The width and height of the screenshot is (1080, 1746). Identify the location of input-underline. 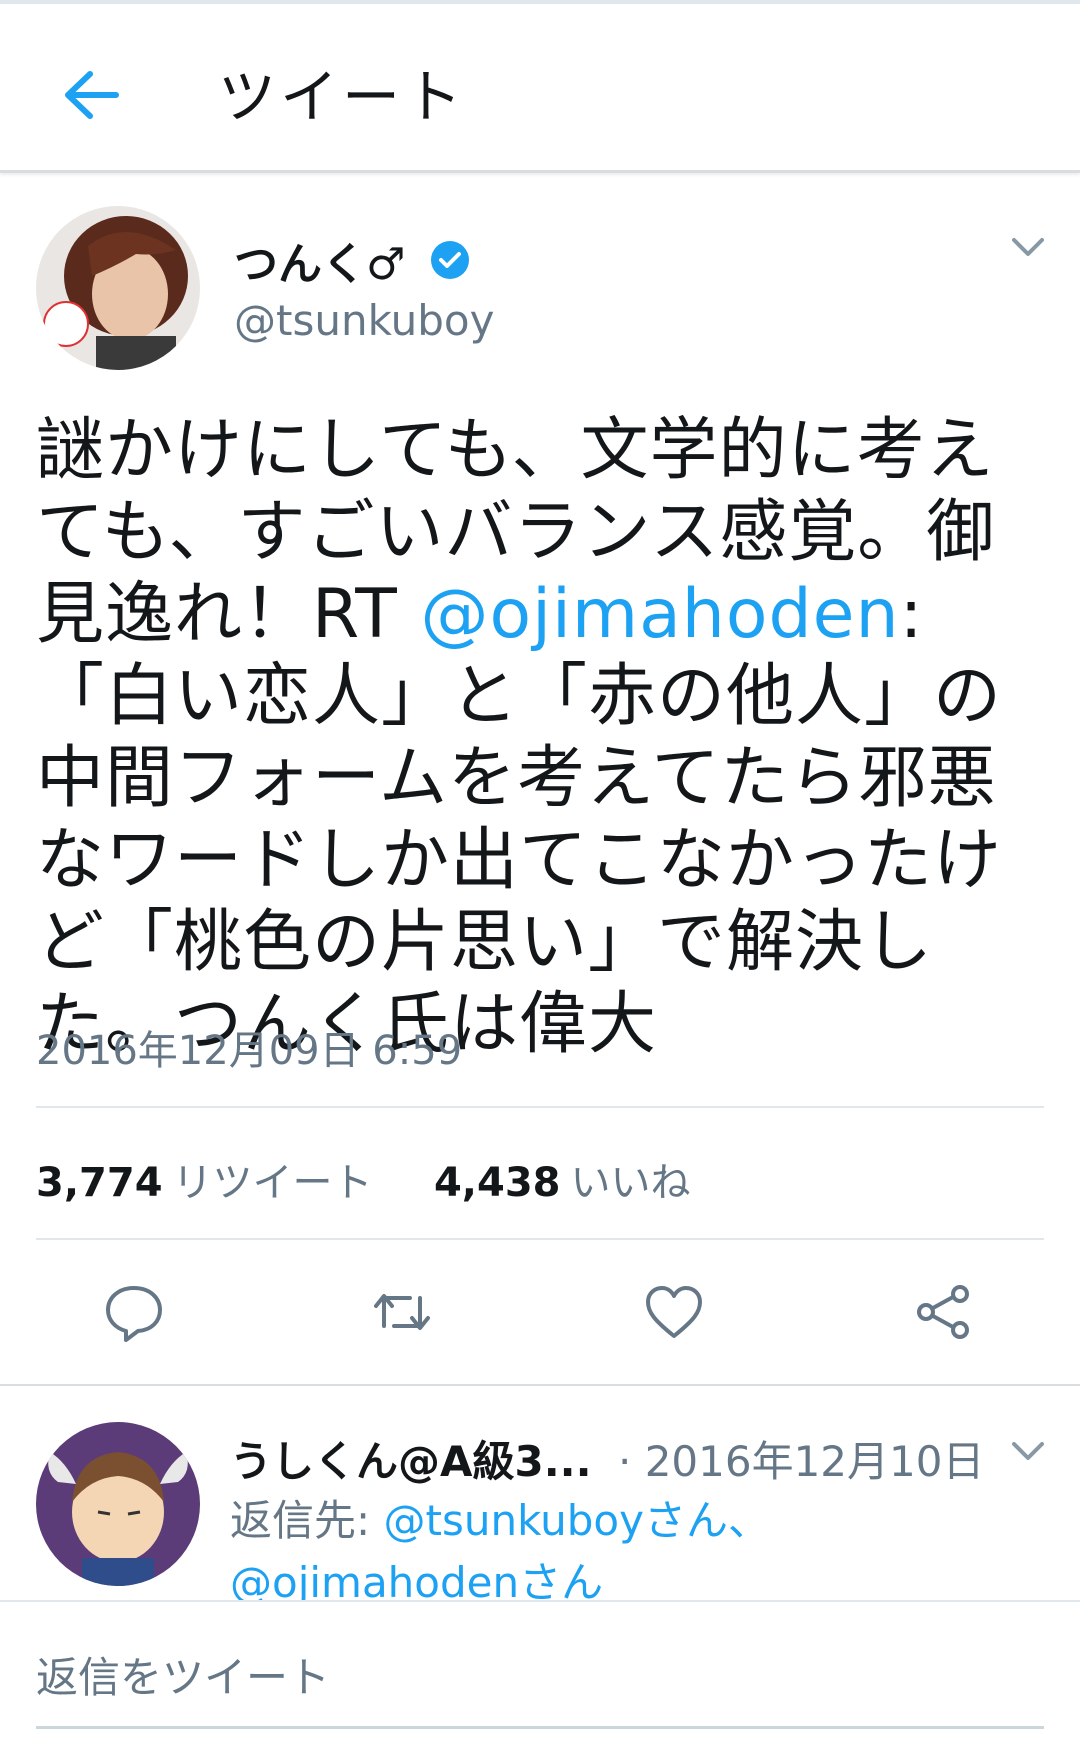
(540, 1727).